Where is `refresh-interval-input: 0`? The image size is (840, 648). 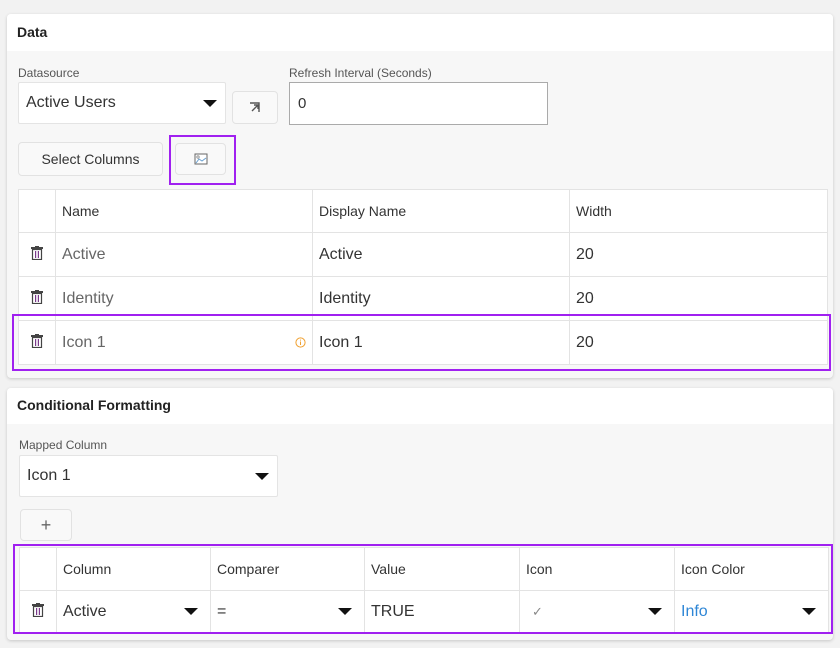 refresh-interval-input: 0 is located at coordinates (418, 103).